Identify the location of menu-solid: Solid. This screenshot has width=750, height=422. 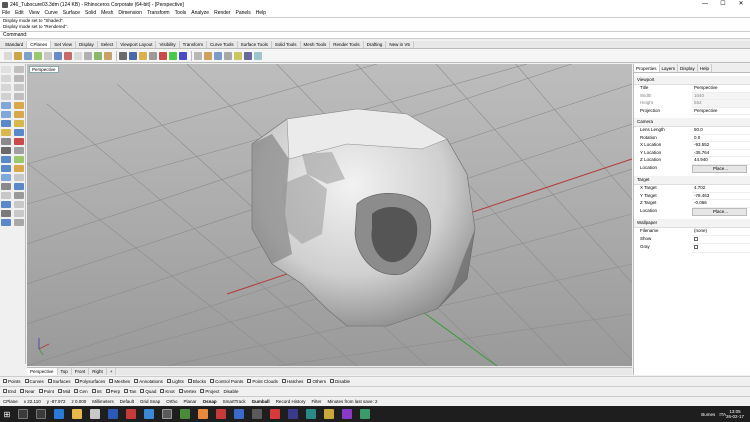
(90, 13).